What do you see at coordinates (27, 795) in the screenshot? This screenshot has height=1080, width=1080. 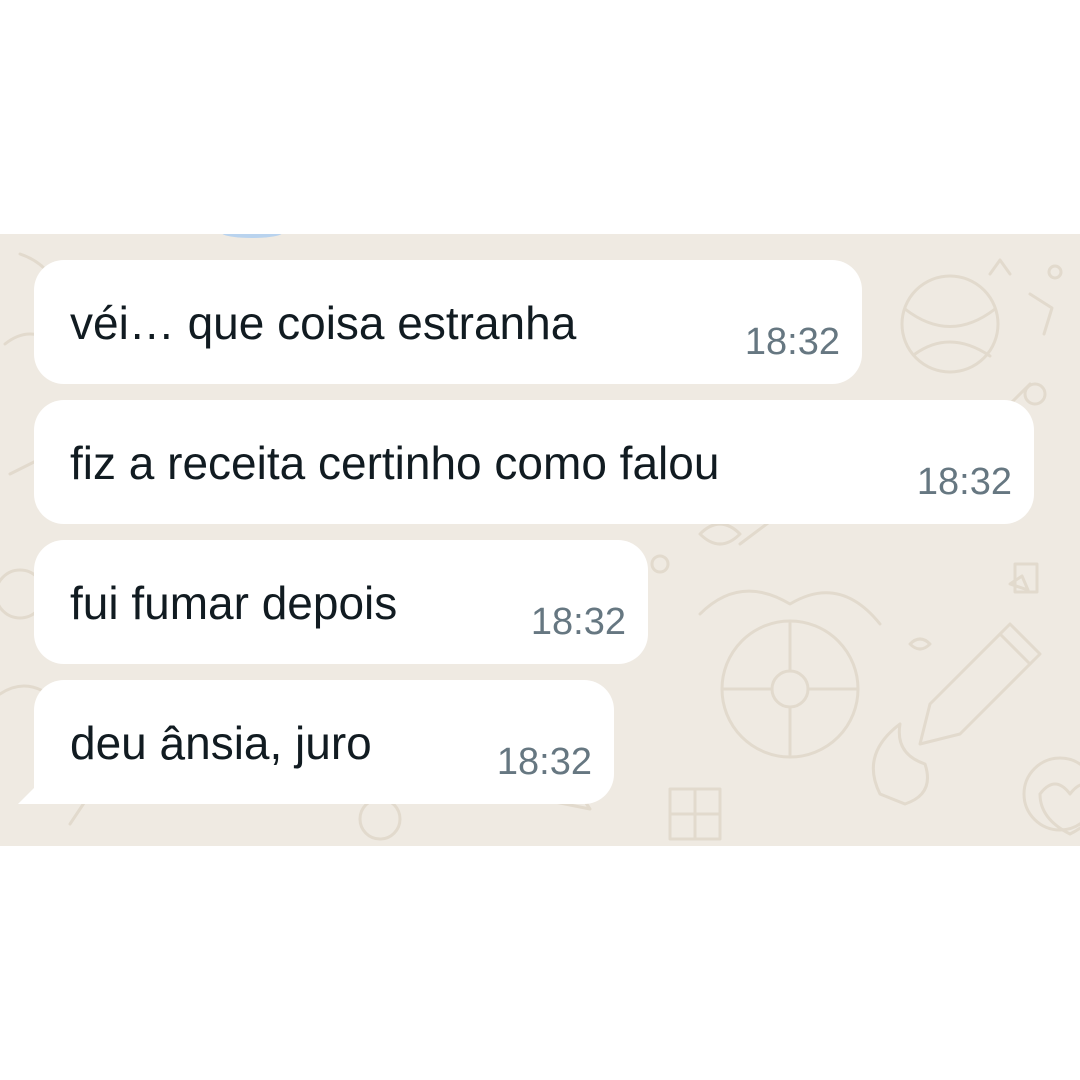 I see `message-tail` at bounding box center [27, 795].